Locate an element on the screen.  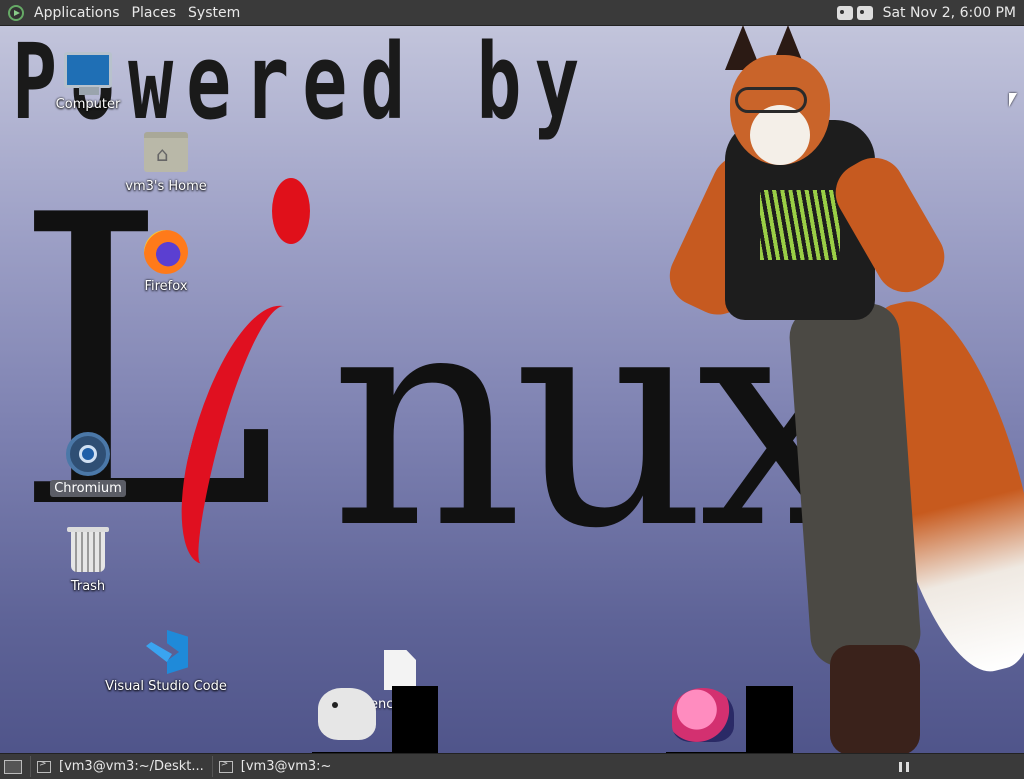
desktop-icon-computer: Computer is located at coordinates (88, 79).